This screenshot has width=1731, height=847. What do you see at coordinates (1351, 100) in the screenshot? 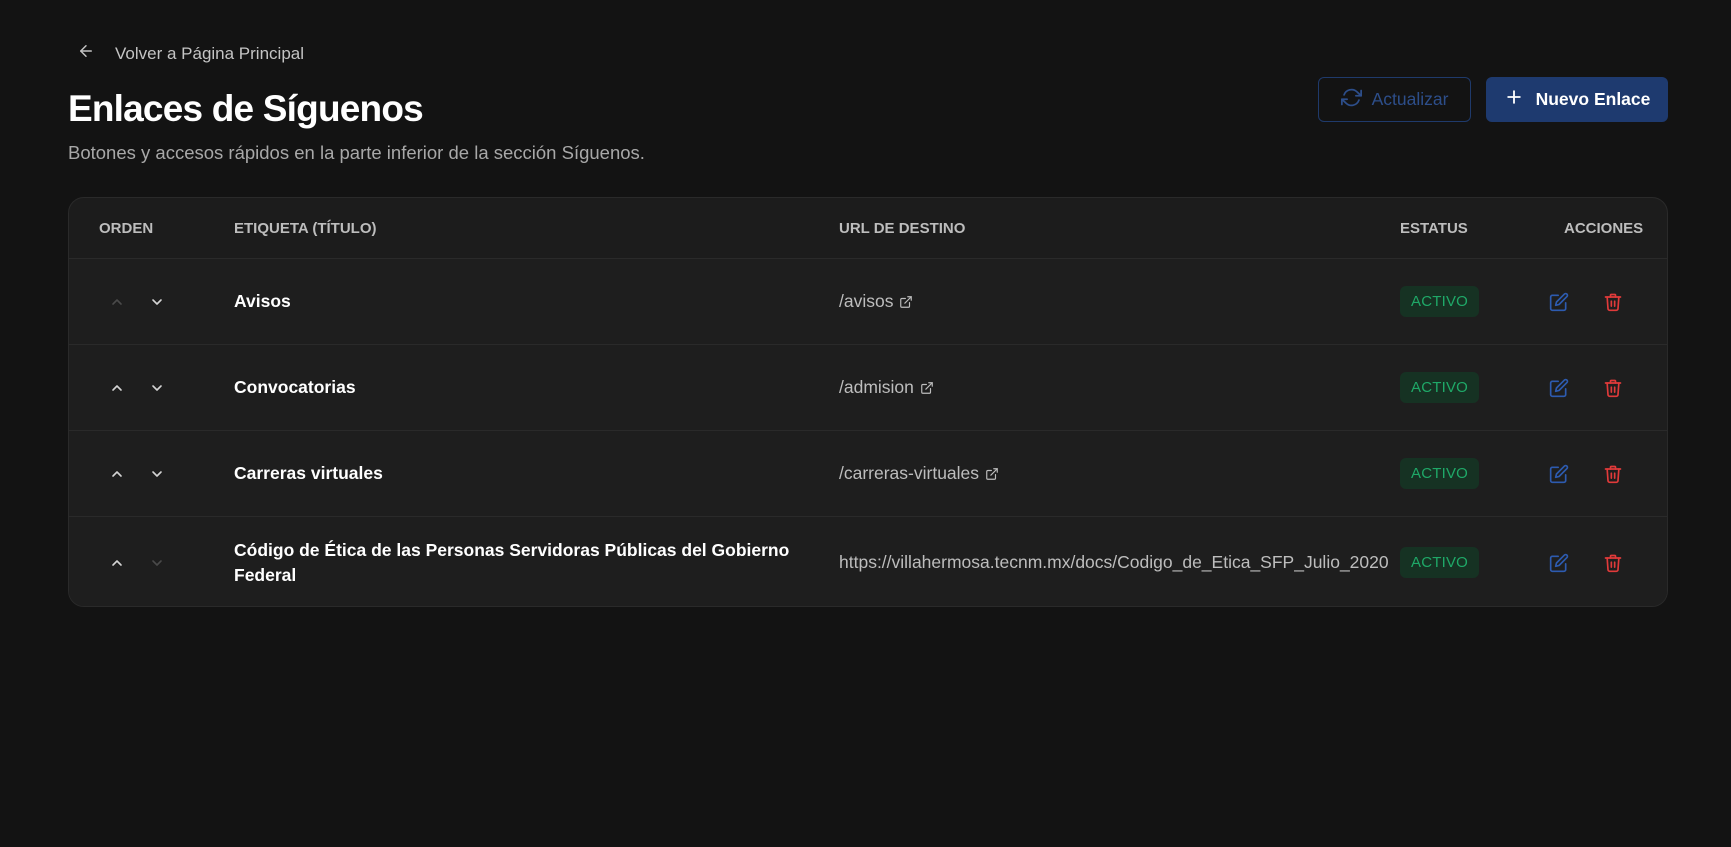
I see `refresh-icon` at bounding box center [1351, 100].